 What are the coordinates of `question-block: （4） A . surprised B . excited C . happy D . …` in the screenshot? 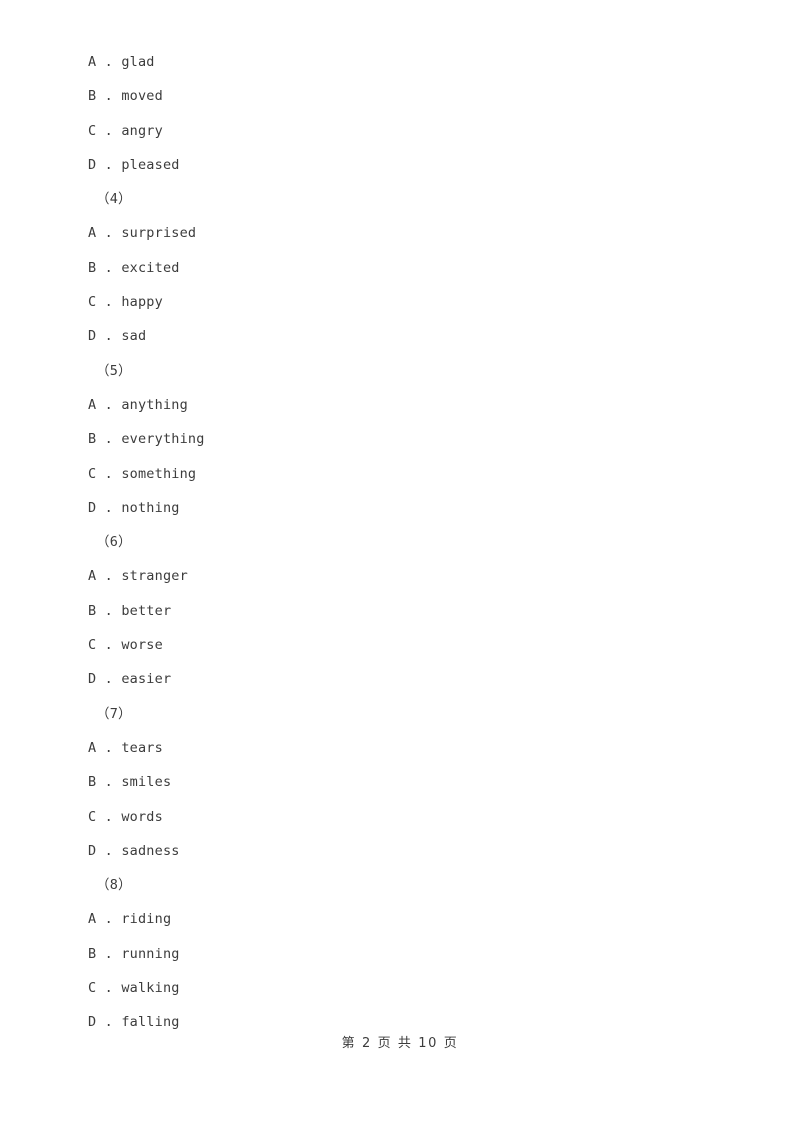 It's located at (400, 267).